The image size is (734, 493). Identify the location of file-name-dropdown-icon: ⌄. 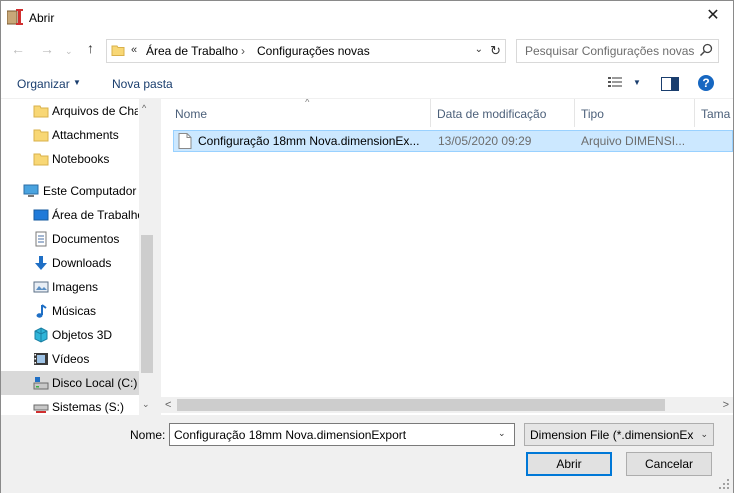
(502, 433).